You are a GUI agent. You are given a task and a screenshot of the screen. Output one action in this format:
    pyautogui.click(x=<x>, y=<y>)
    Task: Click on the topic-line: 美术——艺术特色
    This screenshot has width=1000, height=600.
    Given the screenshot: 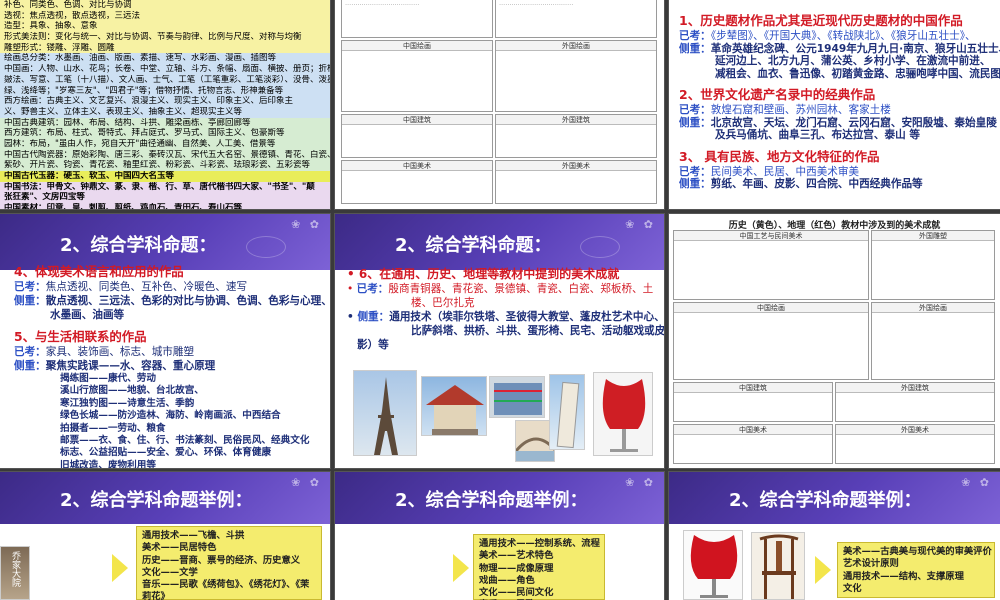 What is the action you would take?
    pyautogui.click(x=516, y=556)
    